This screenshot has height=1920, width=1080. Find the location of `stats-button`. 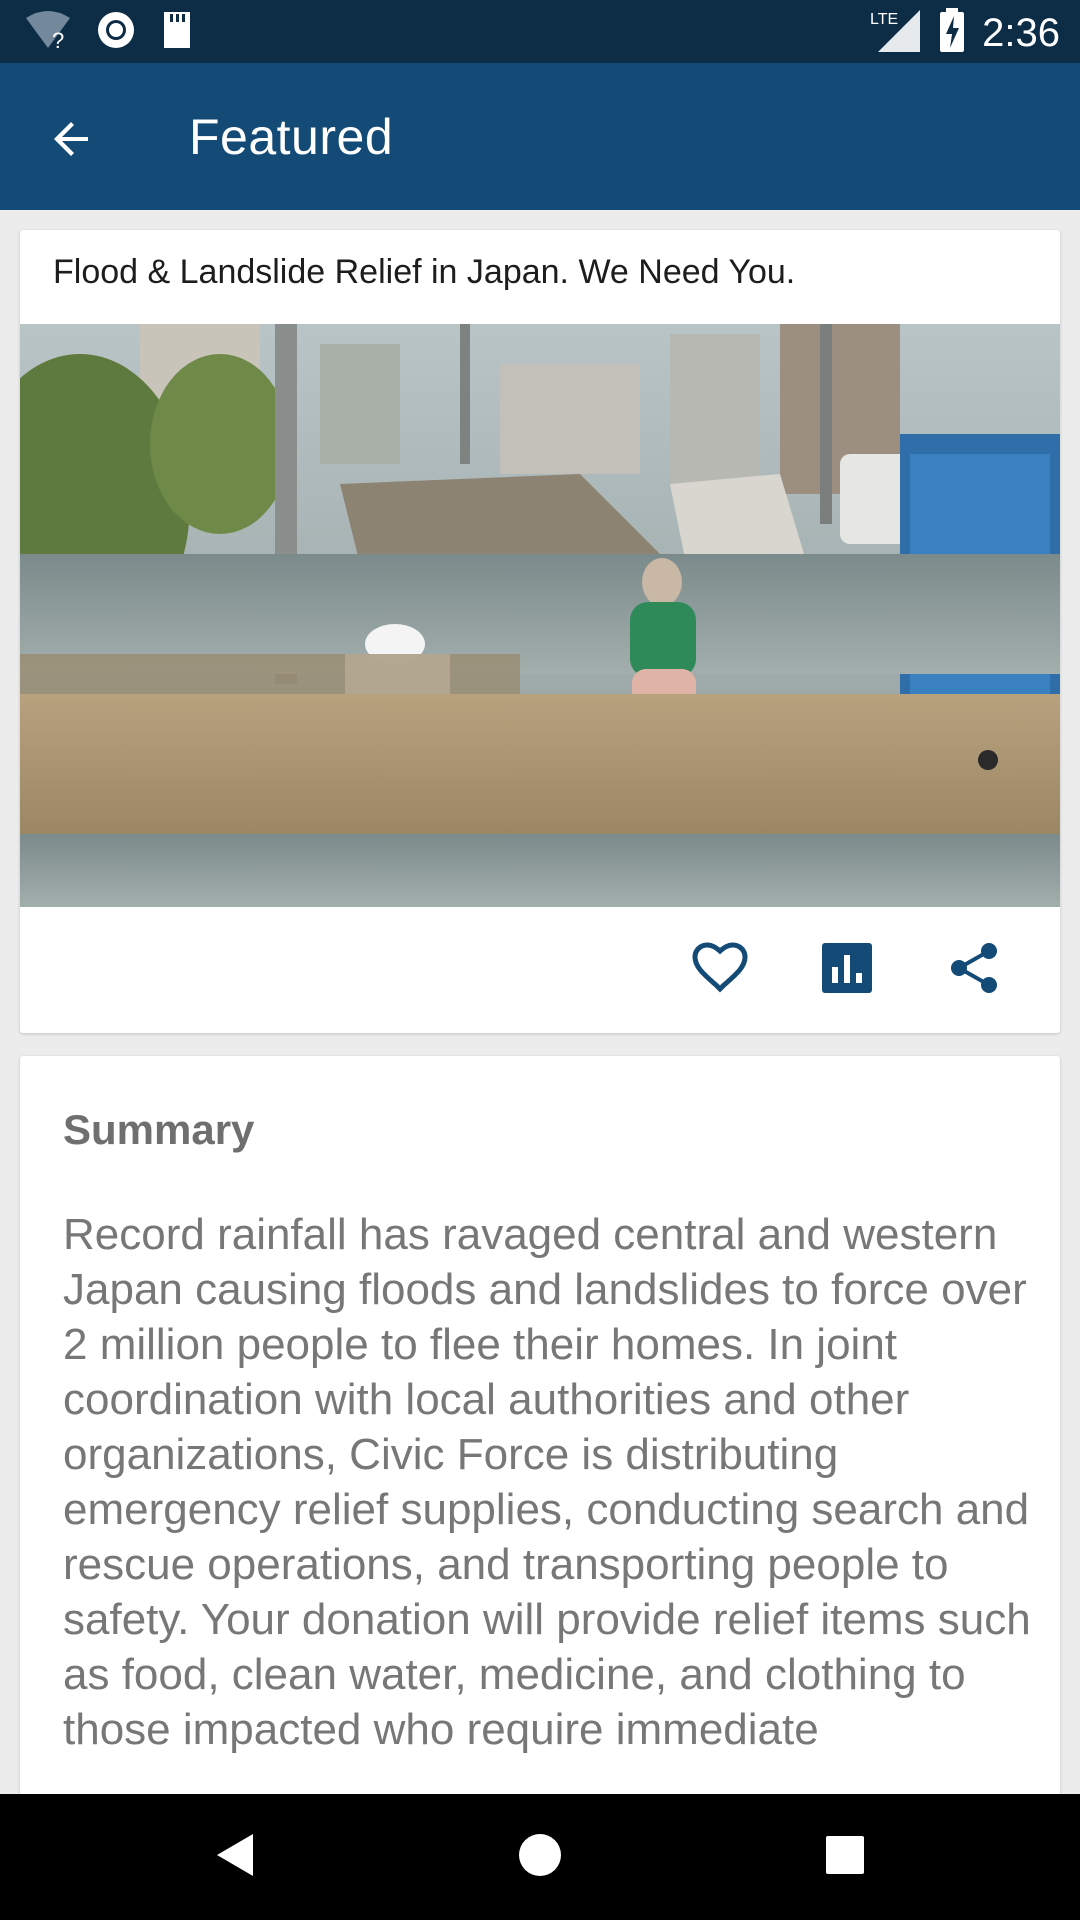

stats-button is located at coordinates (847, 970).